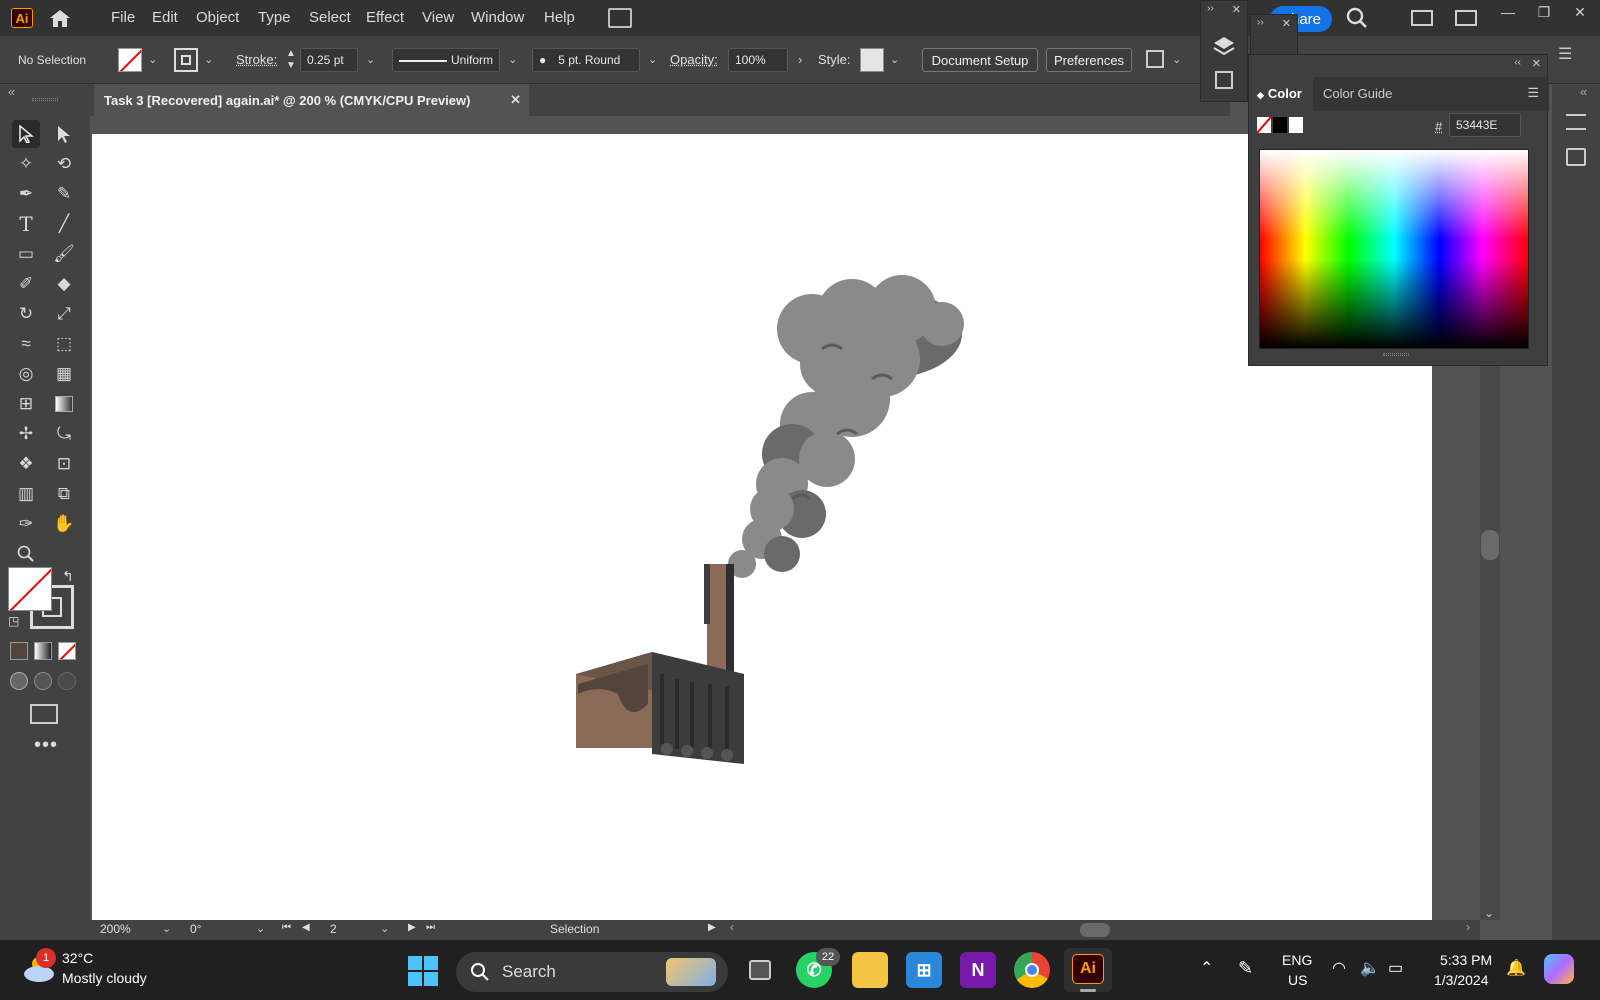  Describe the element at coordinates (26, 194) in the screenshot. I see `pen-tool-icon: ✒` at that location.